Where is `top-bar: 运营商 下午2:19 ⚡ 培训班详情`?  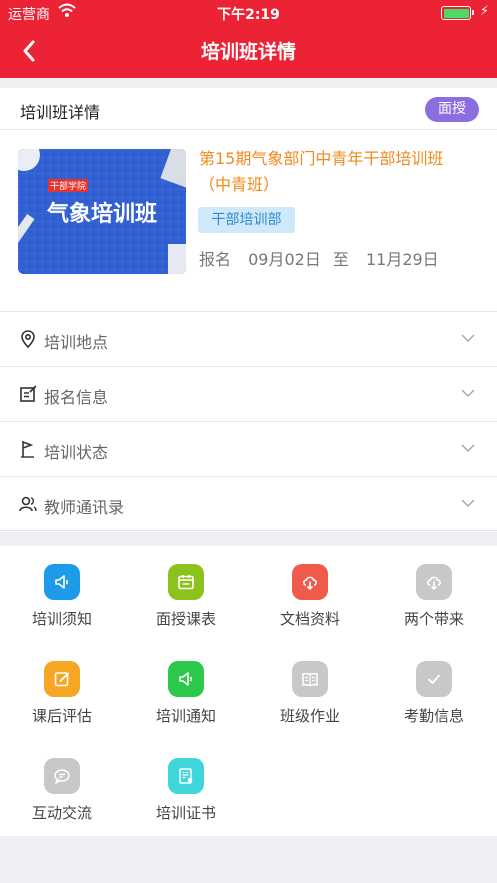 top-bar: 运营商 下午2:19 ⚡ 培训班详情 is located at coordinates (248, 39).